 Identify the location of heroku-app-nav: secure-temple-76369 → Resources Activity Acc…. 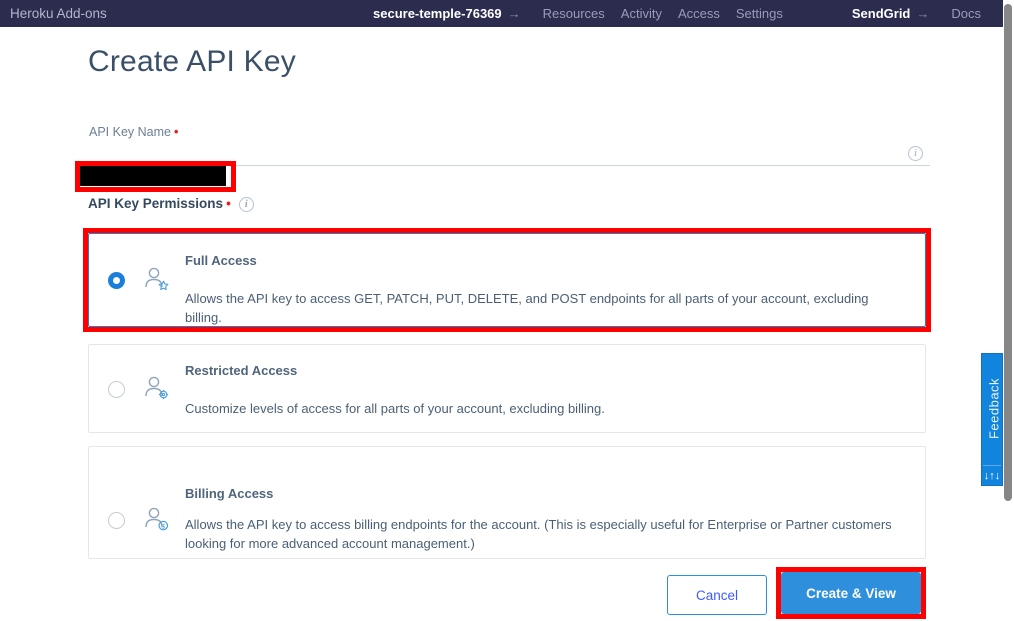
(578, 13).